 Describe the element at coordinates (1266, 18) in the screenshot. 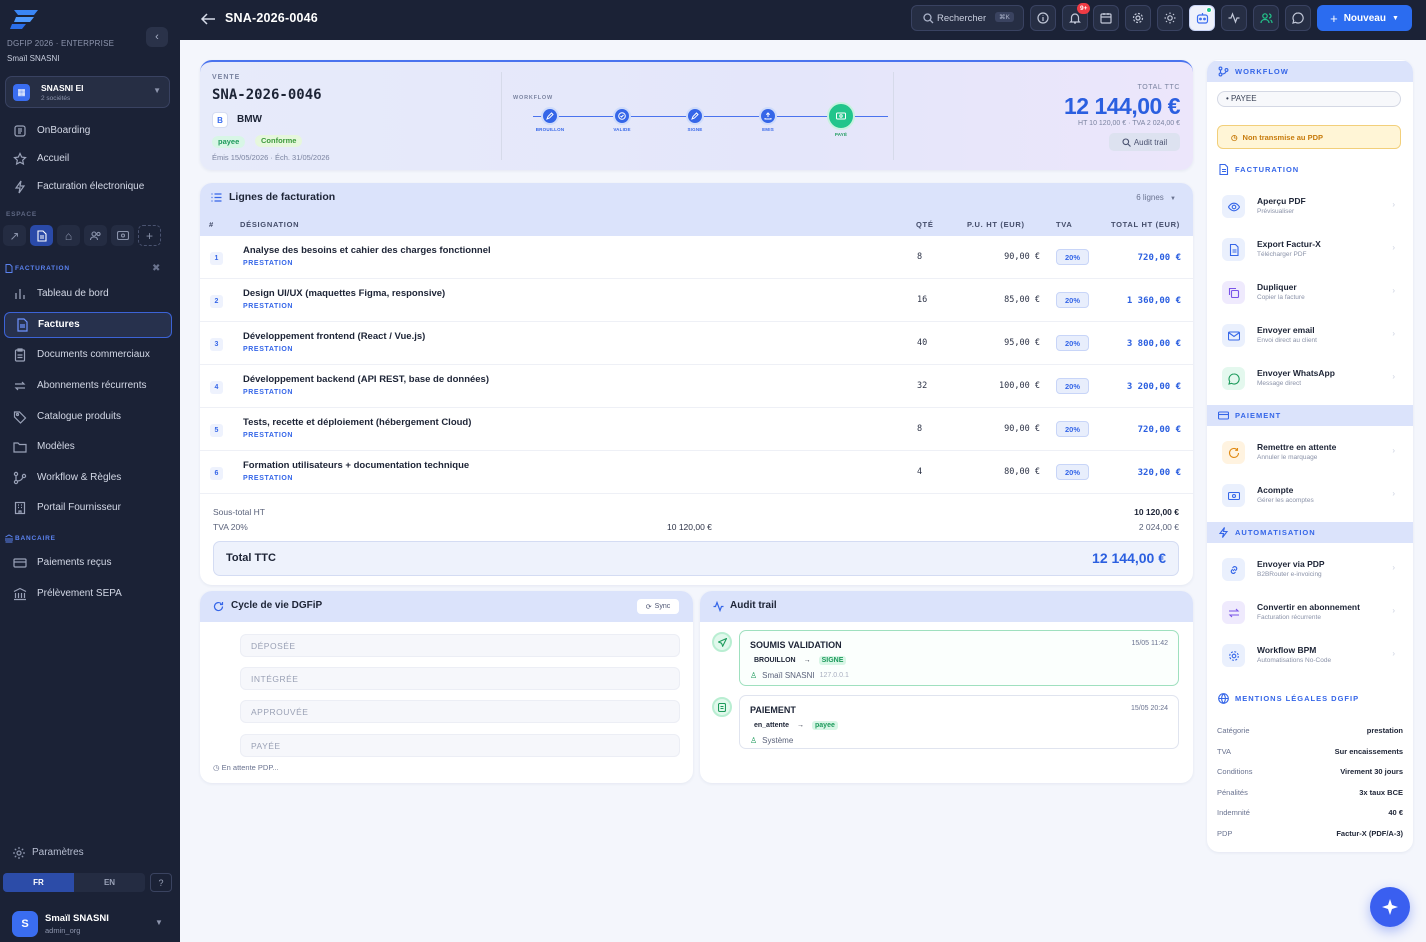

I see `team-button` at that location.